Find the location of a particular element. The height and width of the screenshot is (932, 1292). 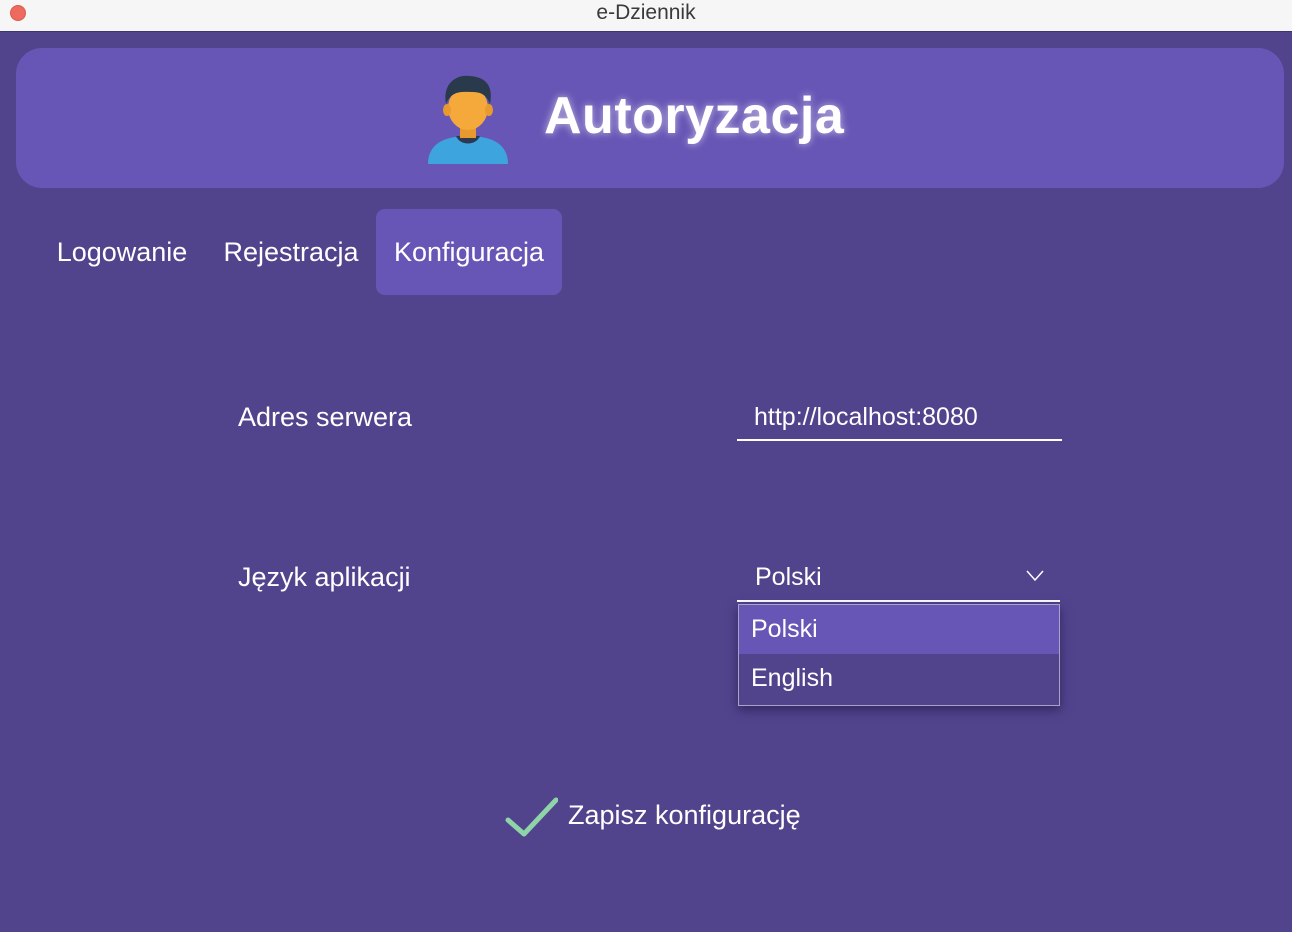

language-label: Język aplikacji is located at coordinates (324, 577).